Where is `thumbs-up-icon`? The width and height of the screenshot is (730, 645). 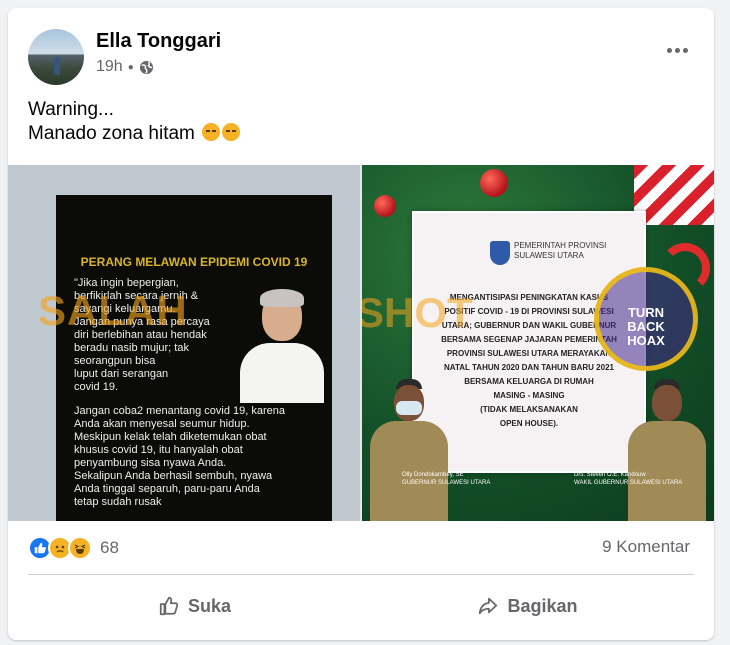
thumbs-up-icon is located at coordinates (169, 606).